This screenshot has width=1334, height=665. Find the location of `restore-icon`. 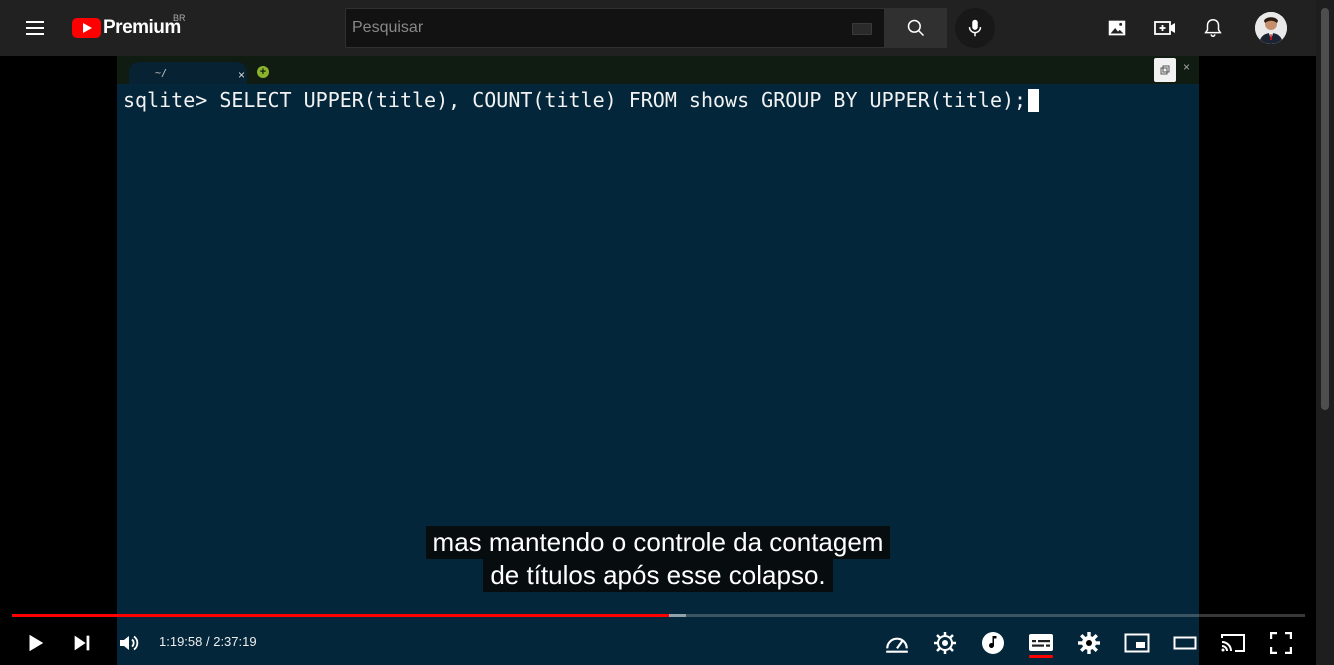

restore-icon is located at coordinates (1165, 70).